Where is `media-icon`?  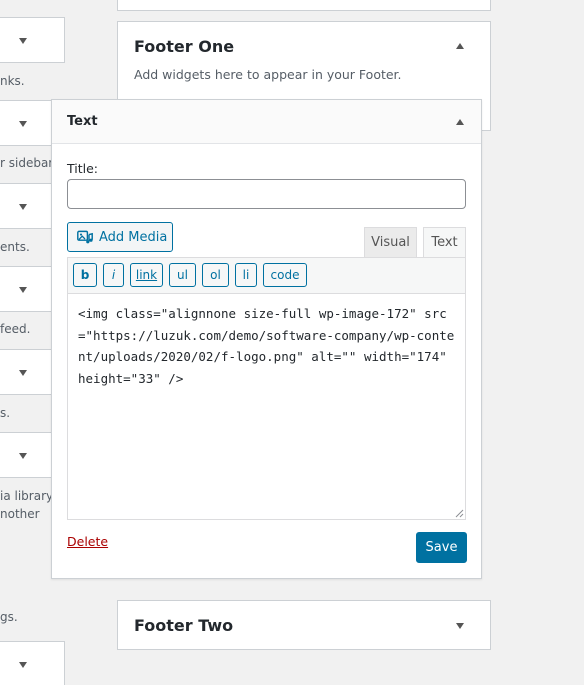
media-icon is located at coordinates (85, 237).